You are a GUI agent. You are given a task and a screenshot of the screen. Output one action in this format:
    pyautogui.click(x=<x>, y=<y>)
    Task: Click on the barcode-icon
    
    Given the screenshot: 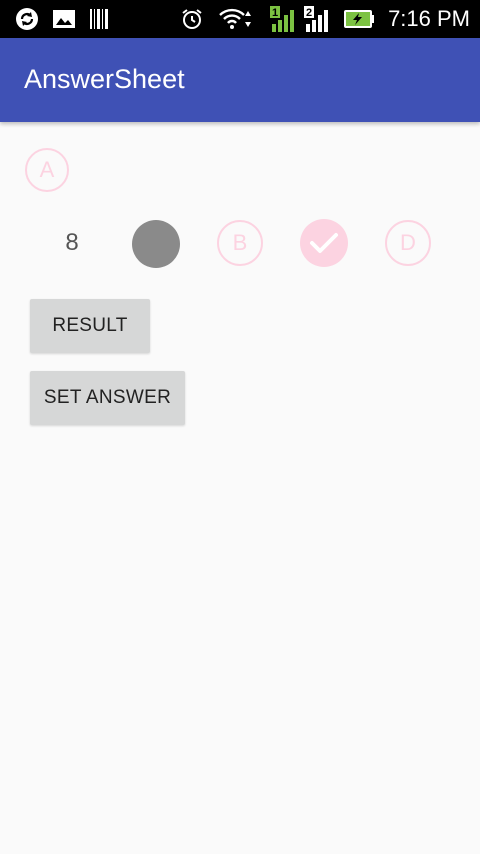 What is the action you would take?
    pyautogui.click(x=99, y=19)
    